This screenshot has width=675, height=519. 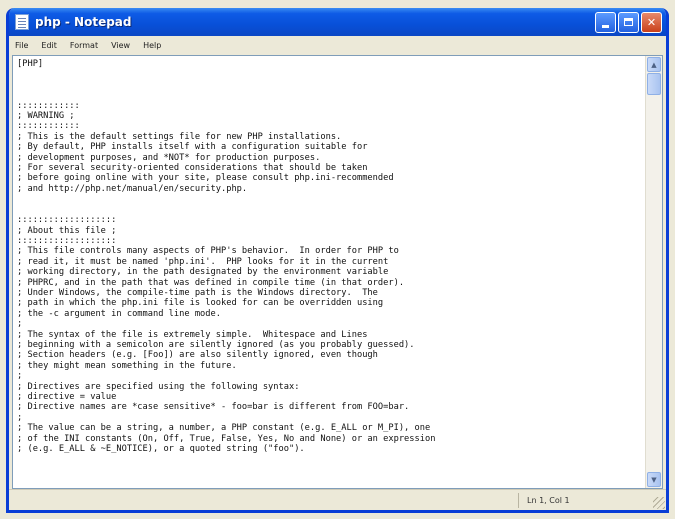 What do you see at coordinates (152, 45) in the screenshot?
I see `menu-help: Help` at bounding box center [152, 45].